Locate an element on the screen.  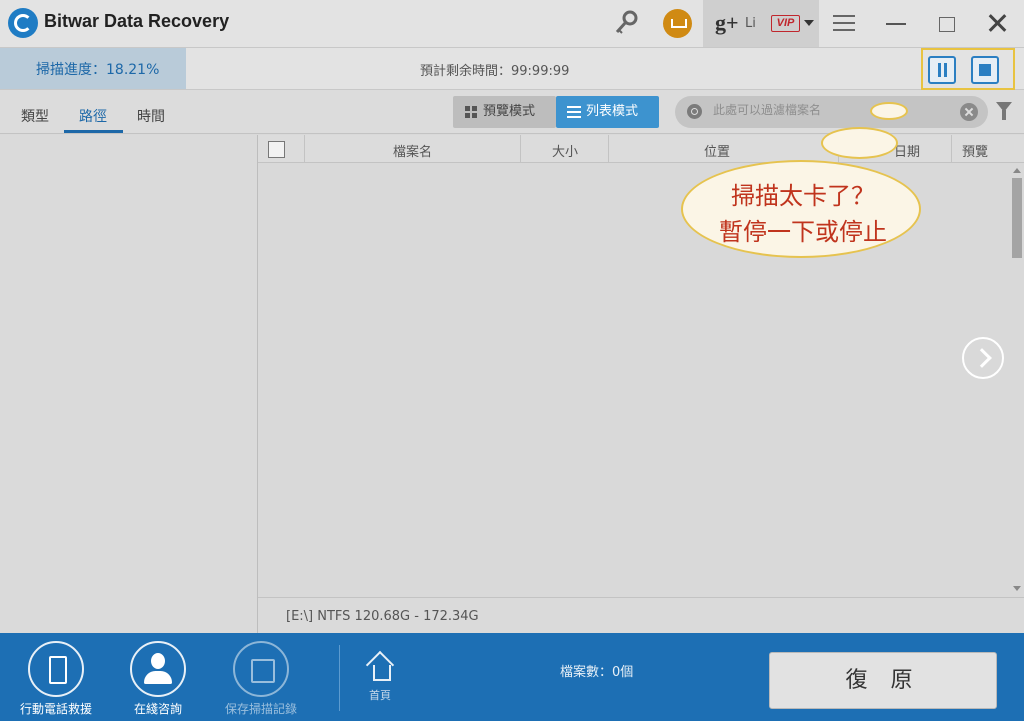
next-arrow-button is located at coordinates (983, 358).